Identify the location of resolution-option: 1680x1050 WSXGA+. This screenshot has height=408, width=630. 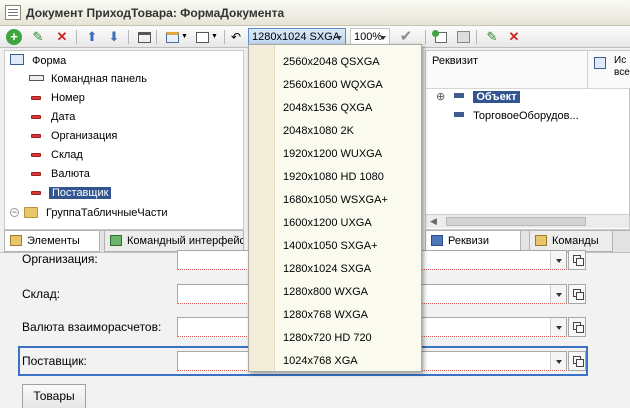
(335, 200).